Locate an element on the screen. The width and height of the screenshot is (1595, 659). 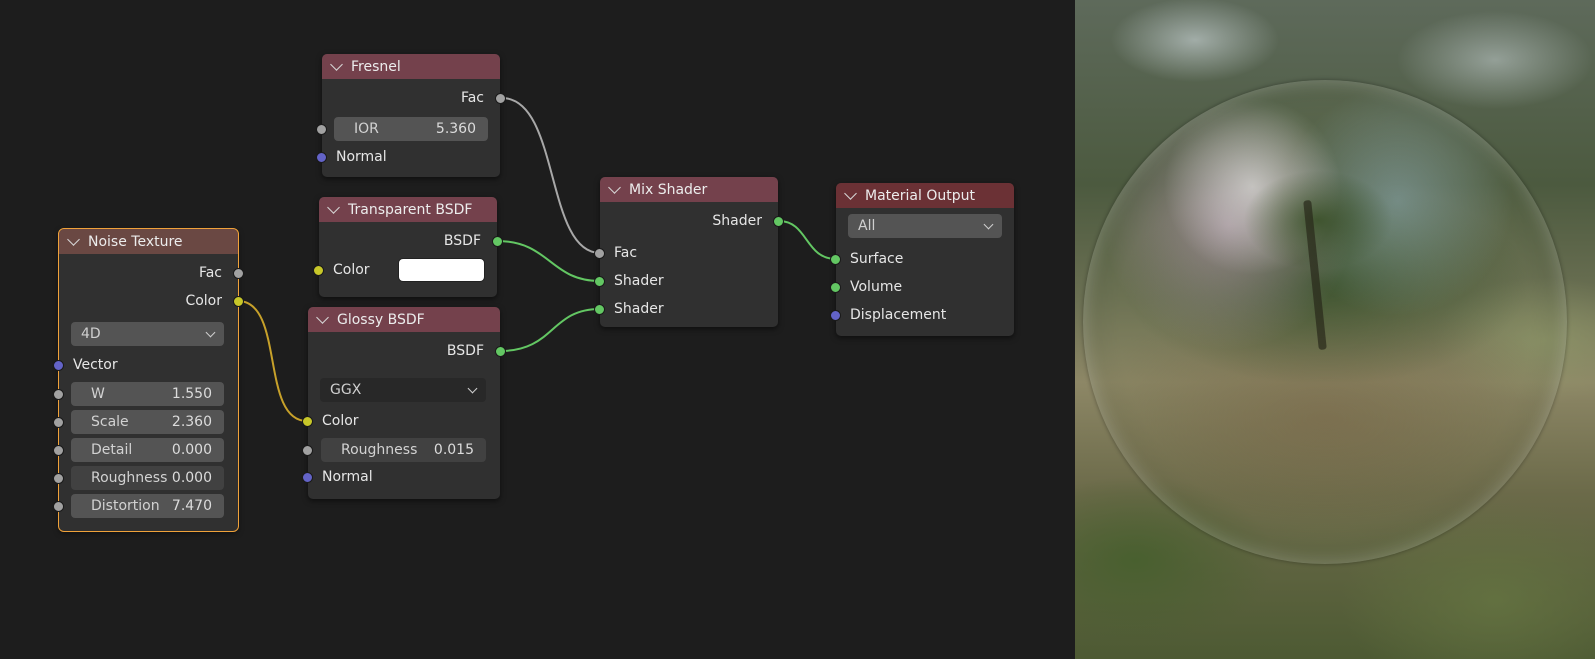
target-dropdown: All is located at coordinates (925, 226).